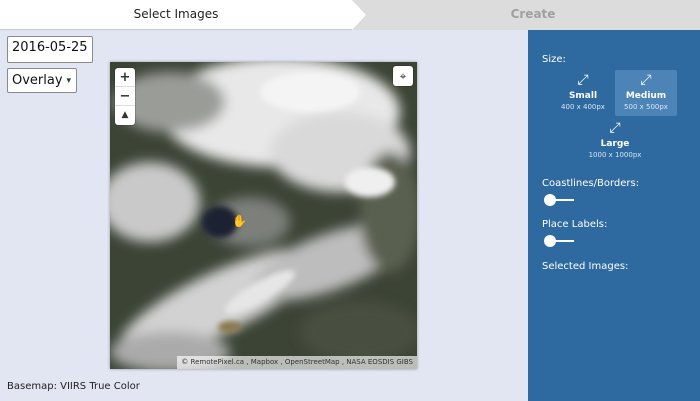 The height and width of the screenshot is (401, 700). I want to click on place-labels-toggle, so click(559, 241).